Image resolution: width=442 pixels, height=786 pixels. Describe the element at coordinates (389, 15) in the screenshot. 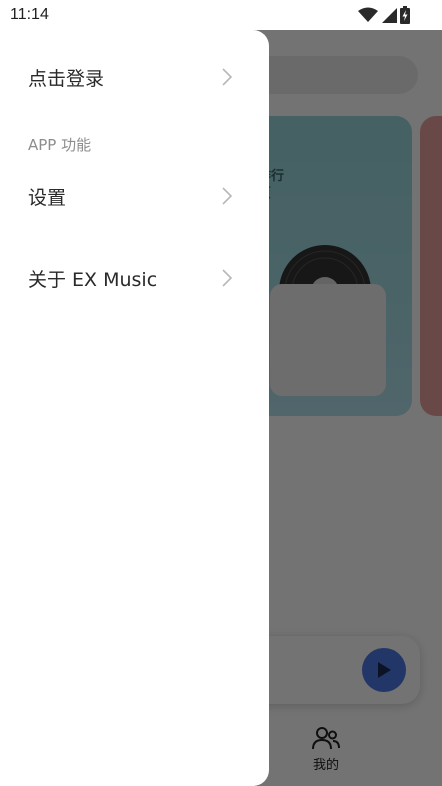

I see `signal-icon` at that location.